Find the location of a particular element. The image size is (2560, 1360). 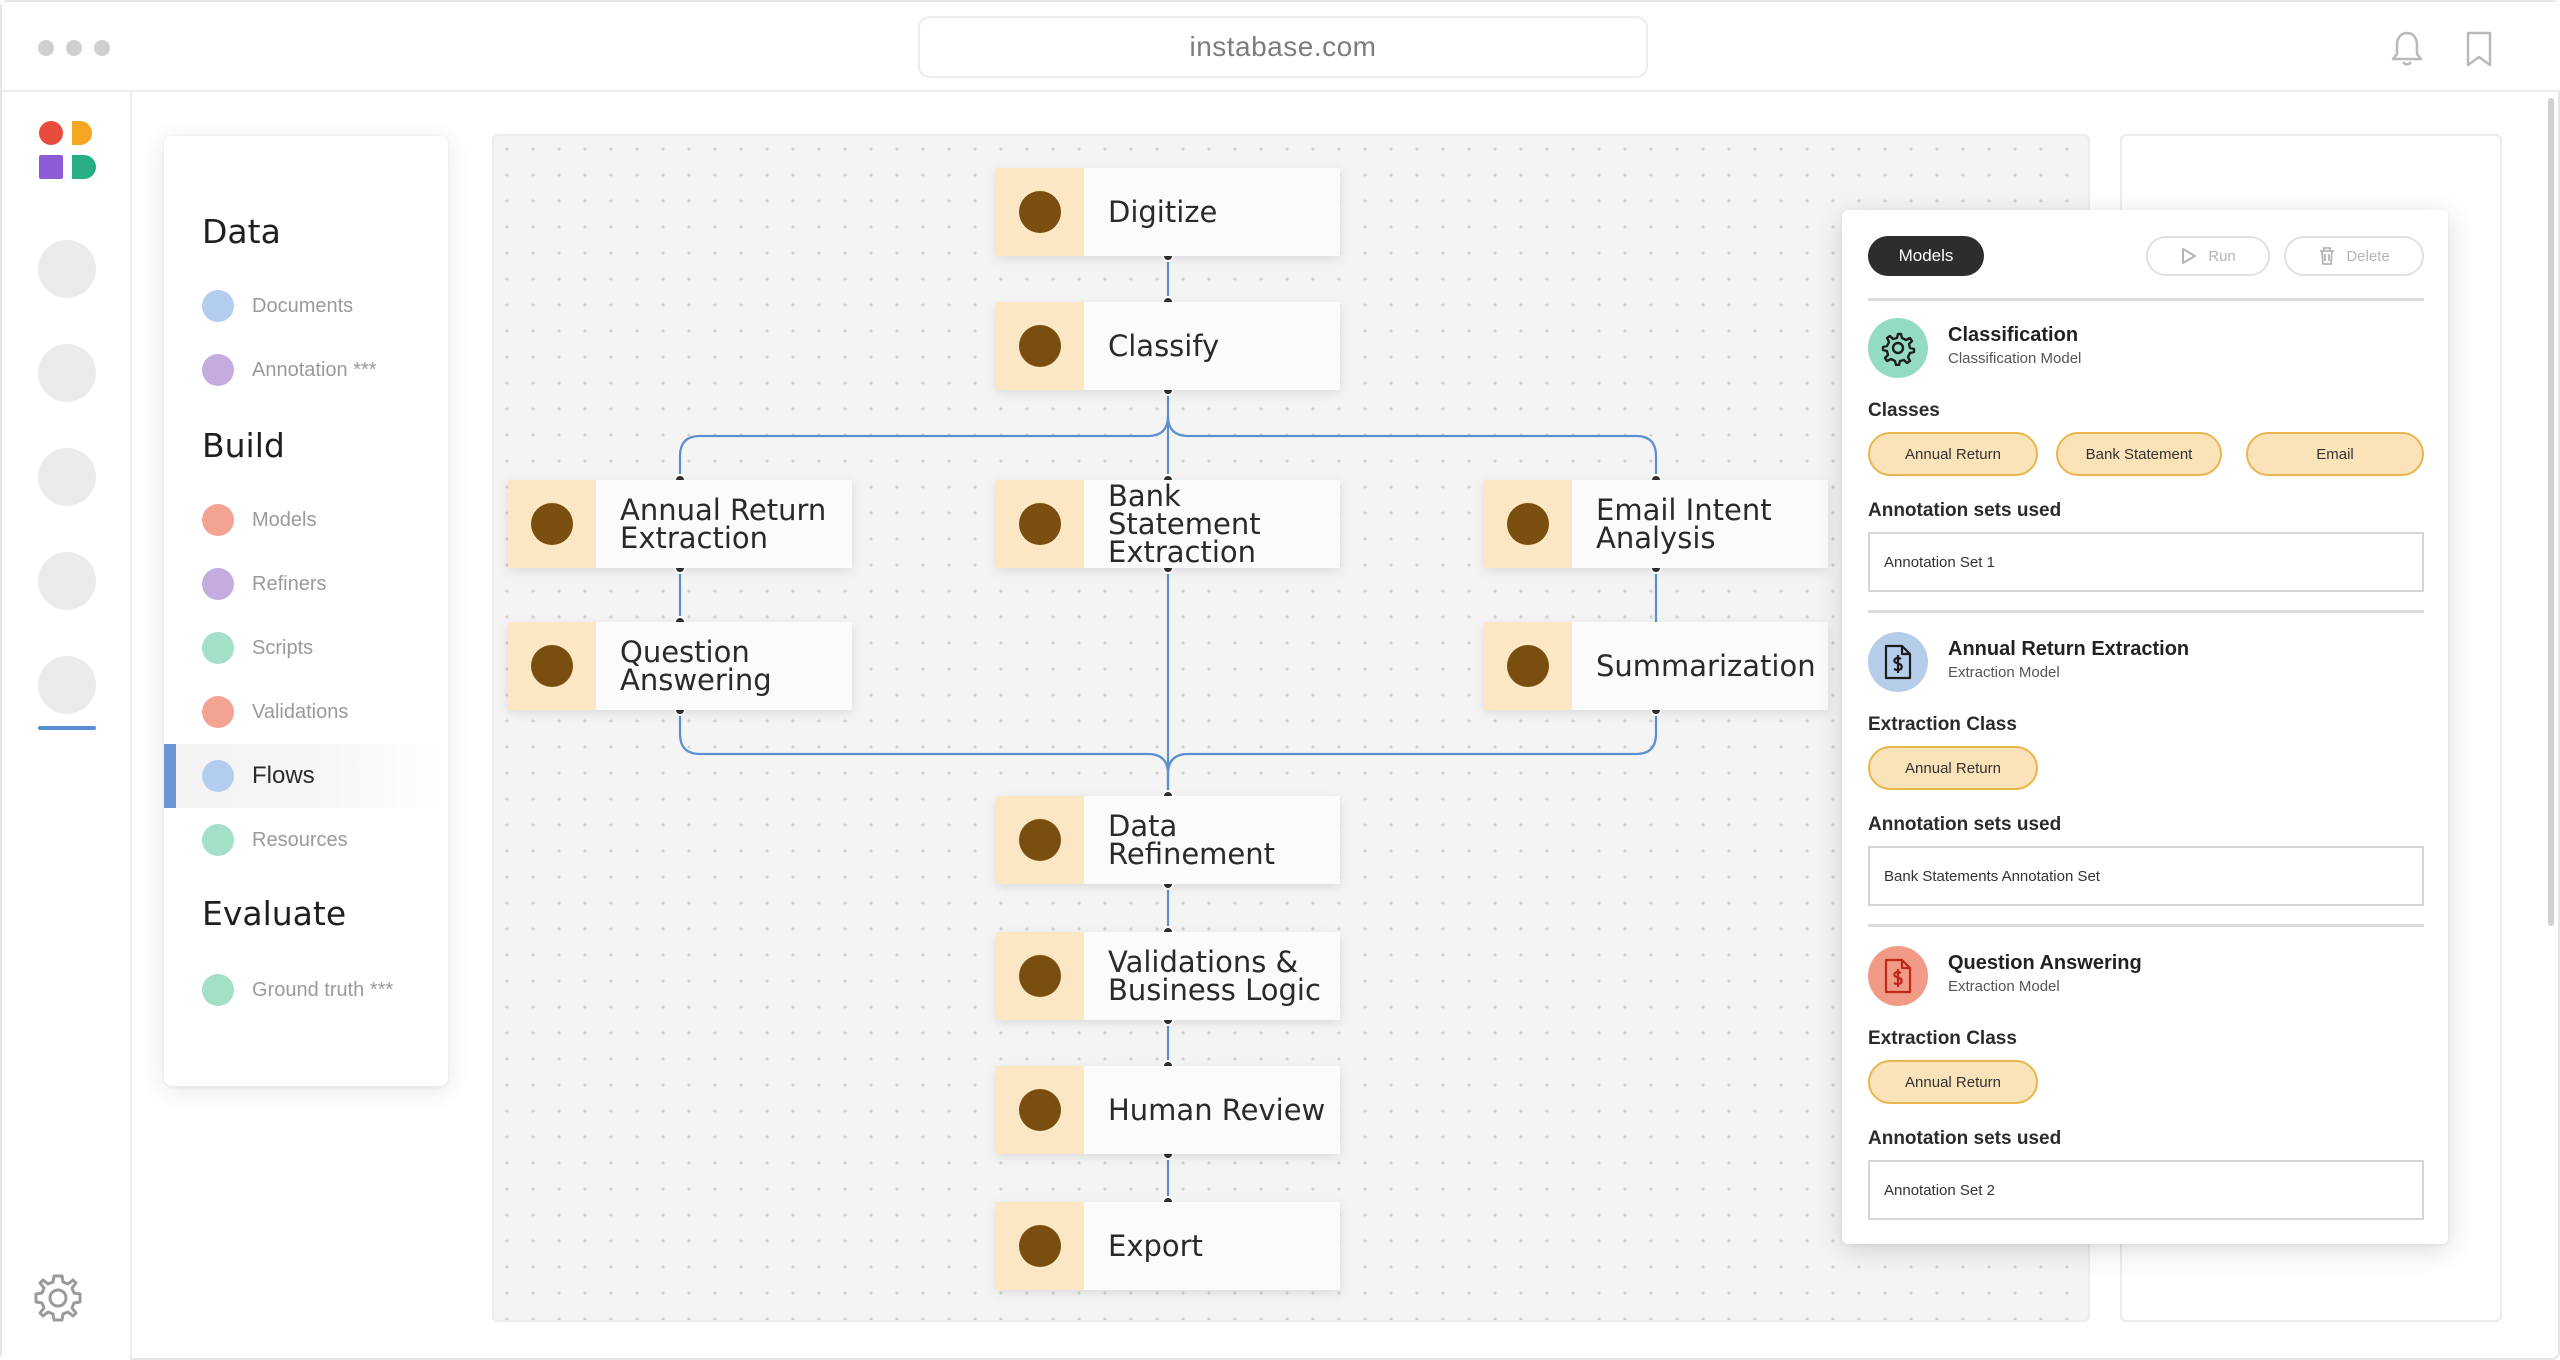

nav-item-validations: Validations is located at coordinates (306, 712).